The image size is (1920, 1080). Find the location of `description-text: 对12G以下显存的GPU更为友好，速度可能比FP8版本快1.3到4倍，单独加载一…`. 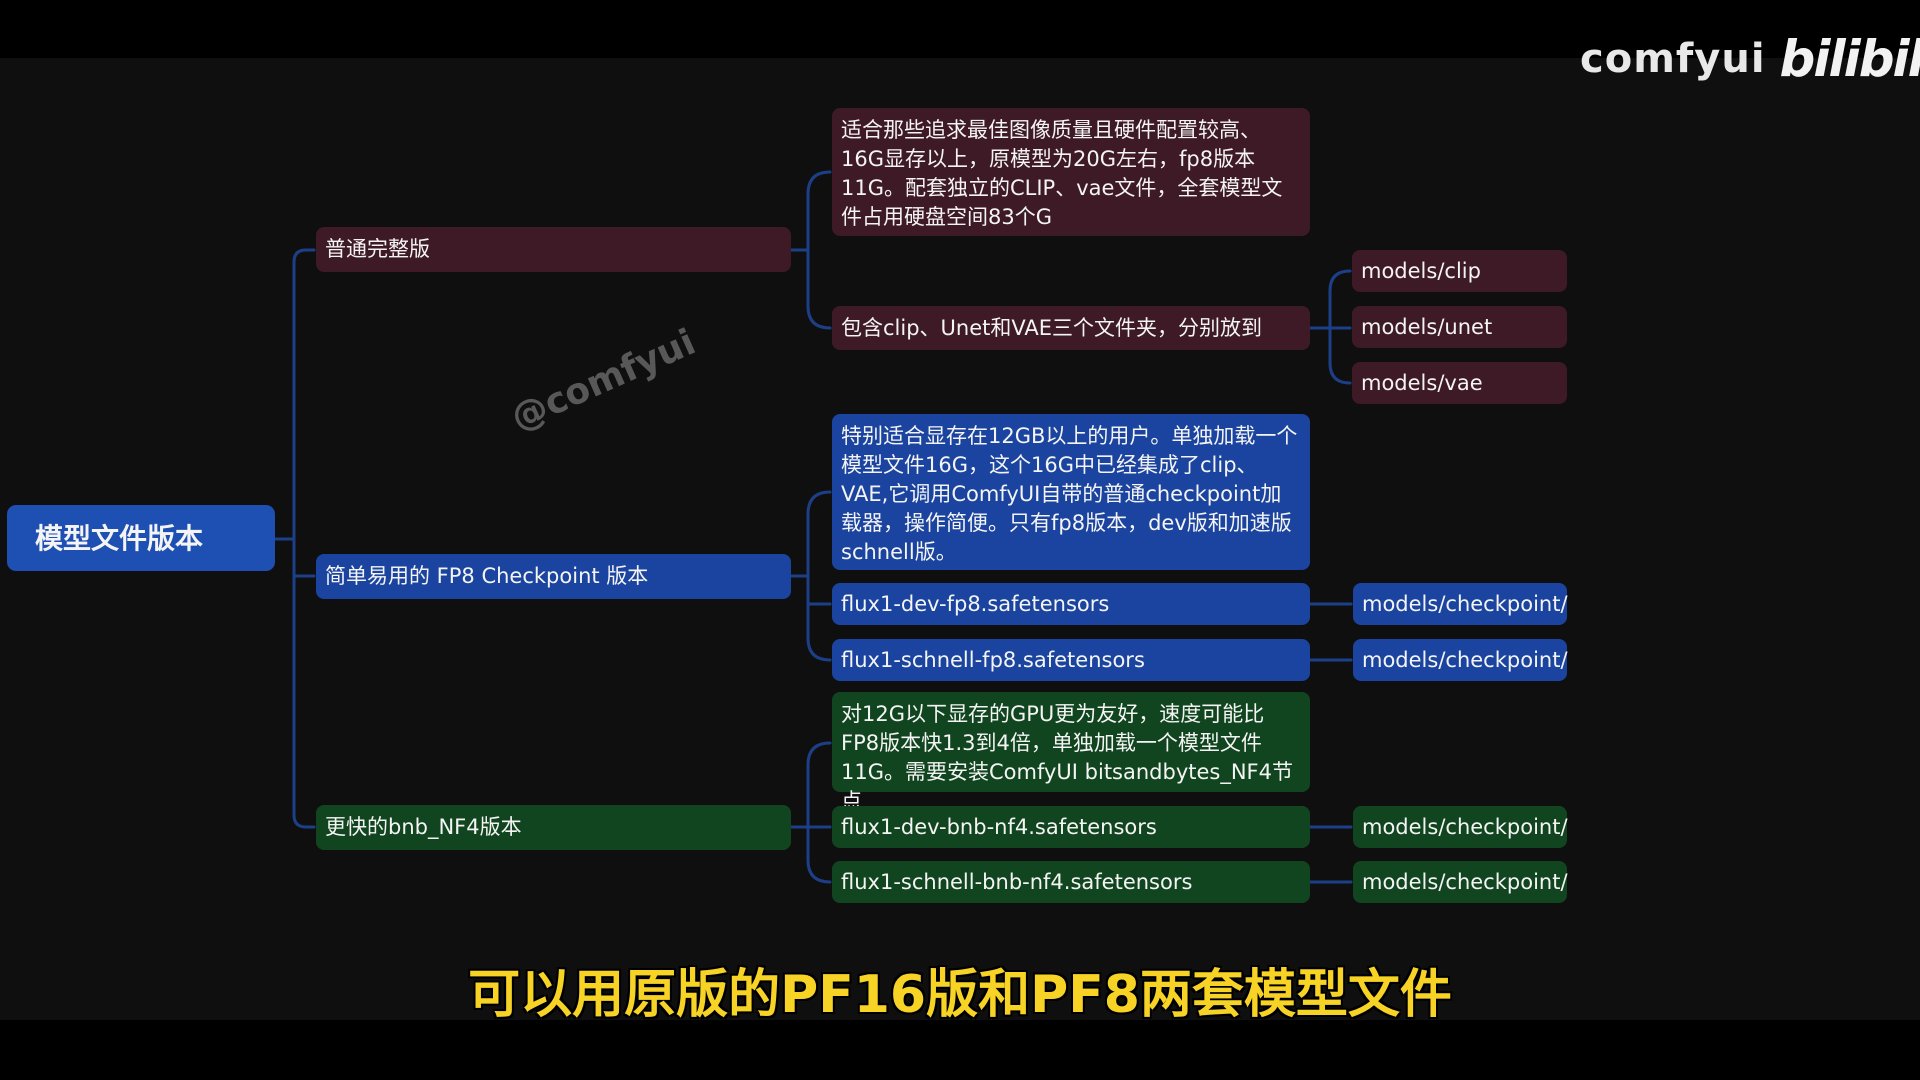

description-text: 对12G以下显存的GPU更为友好，速度可能比FP8版本快1.3到4倍，单独加载一… is located at coordinates (1067, 757).